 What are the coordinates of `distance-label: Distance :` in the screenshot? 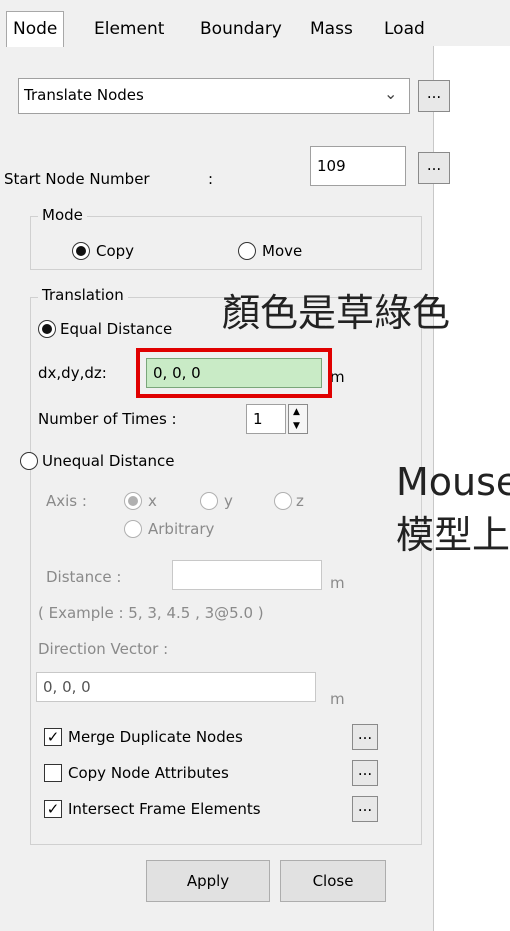 It's located at (84, 577).